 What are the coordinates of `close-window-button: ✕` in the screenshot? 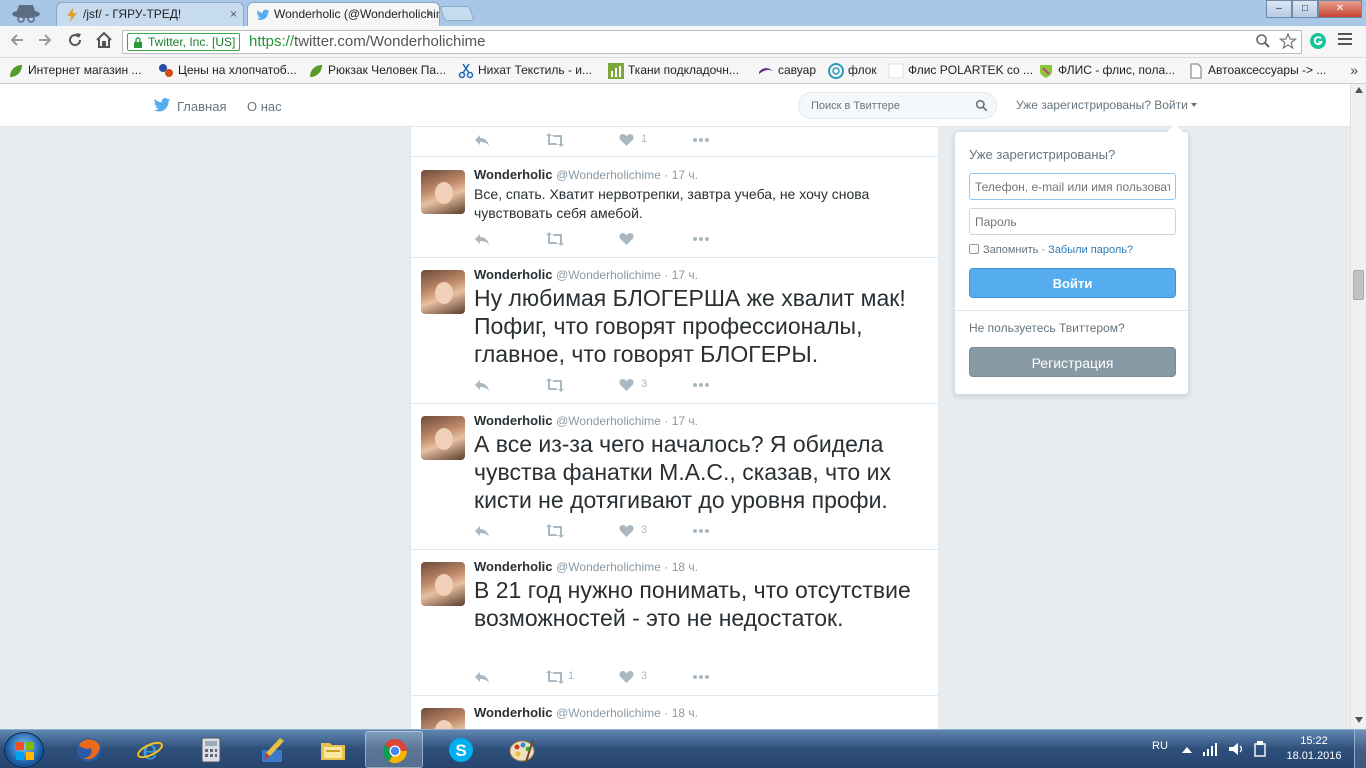 It's located at (1340, 9).